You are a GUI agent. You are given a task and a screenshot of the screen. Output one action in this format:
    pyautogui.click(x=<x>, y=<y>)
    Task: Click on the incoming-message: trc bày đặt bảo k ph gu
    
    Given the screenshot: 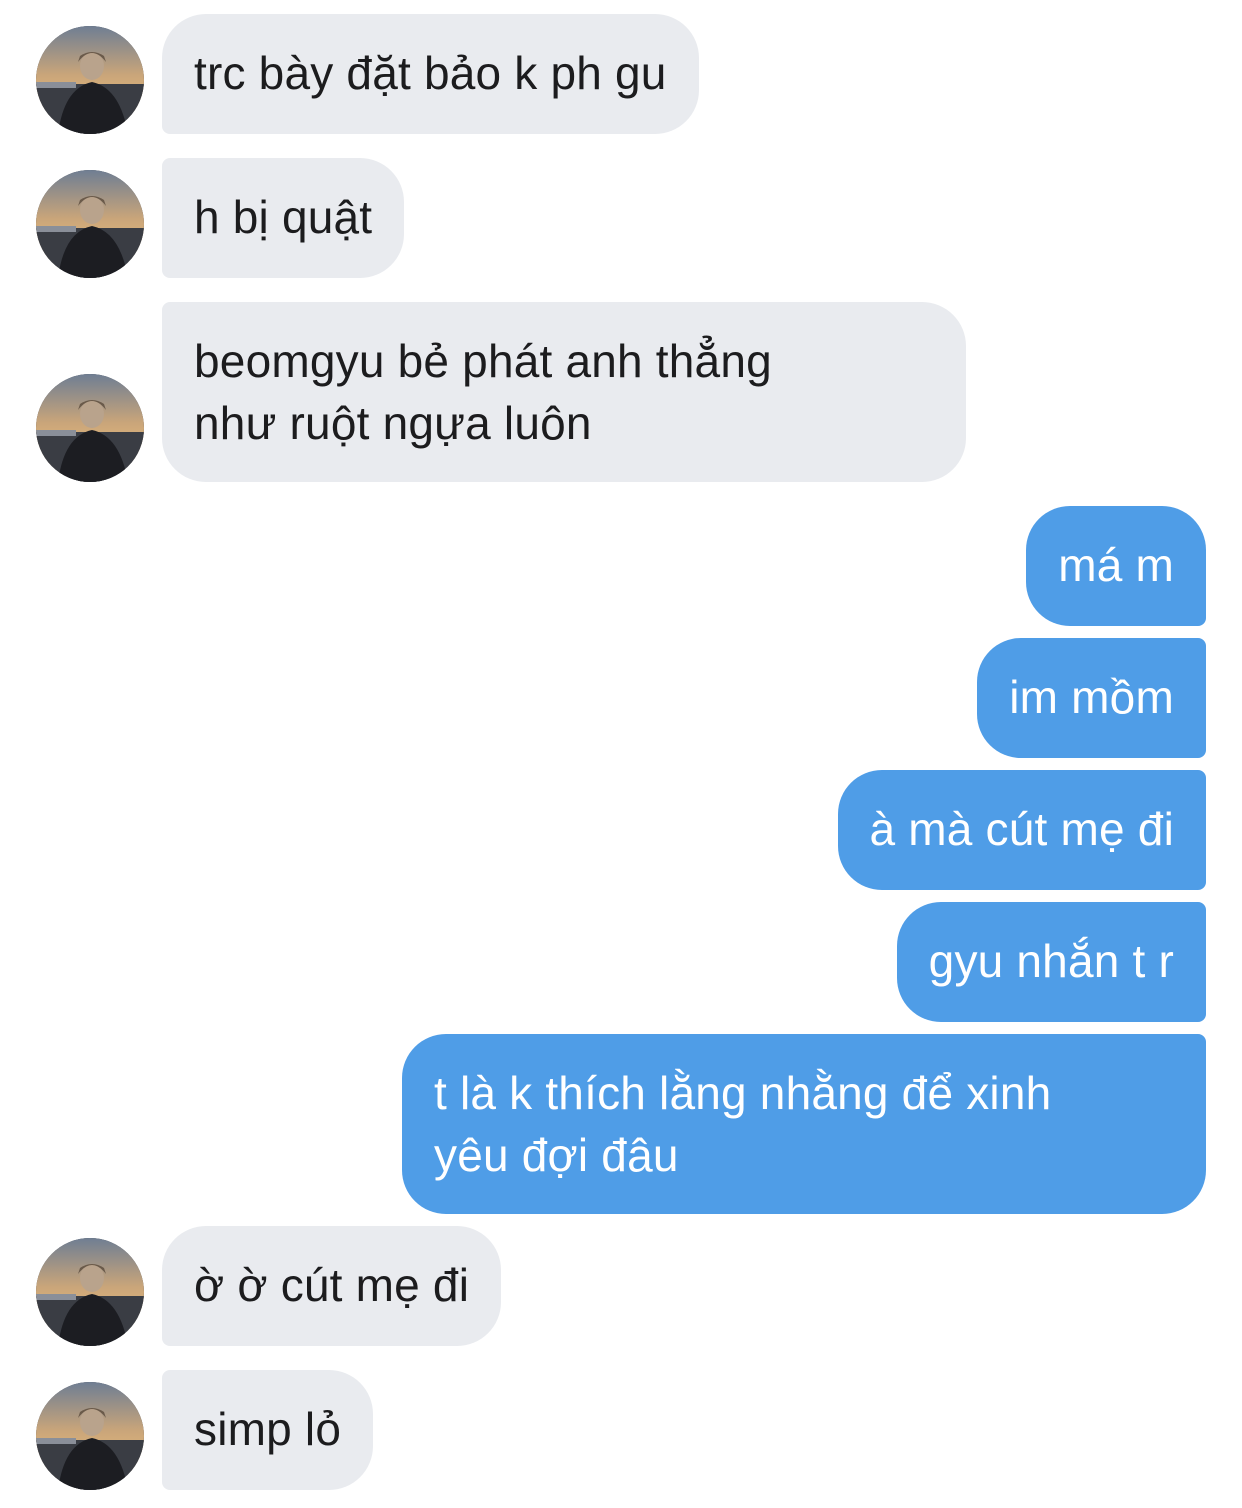 What is the action you would take?
    pyautogui.click(x=430, y=74)
    